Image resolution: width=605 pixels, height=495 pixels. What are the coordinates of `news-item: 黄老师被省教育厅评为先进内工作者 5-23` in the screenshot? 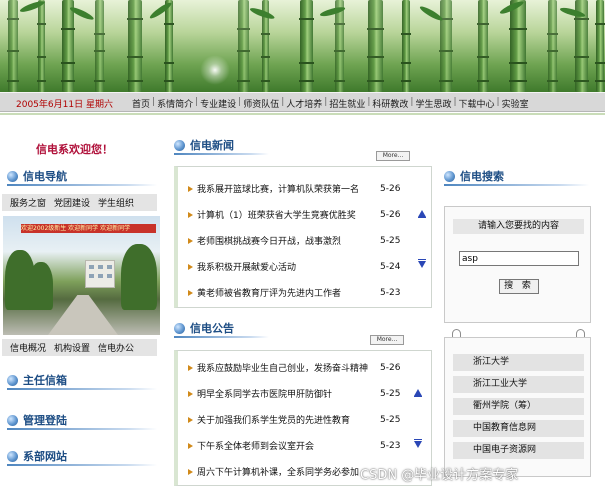 It's located at (298, 292).